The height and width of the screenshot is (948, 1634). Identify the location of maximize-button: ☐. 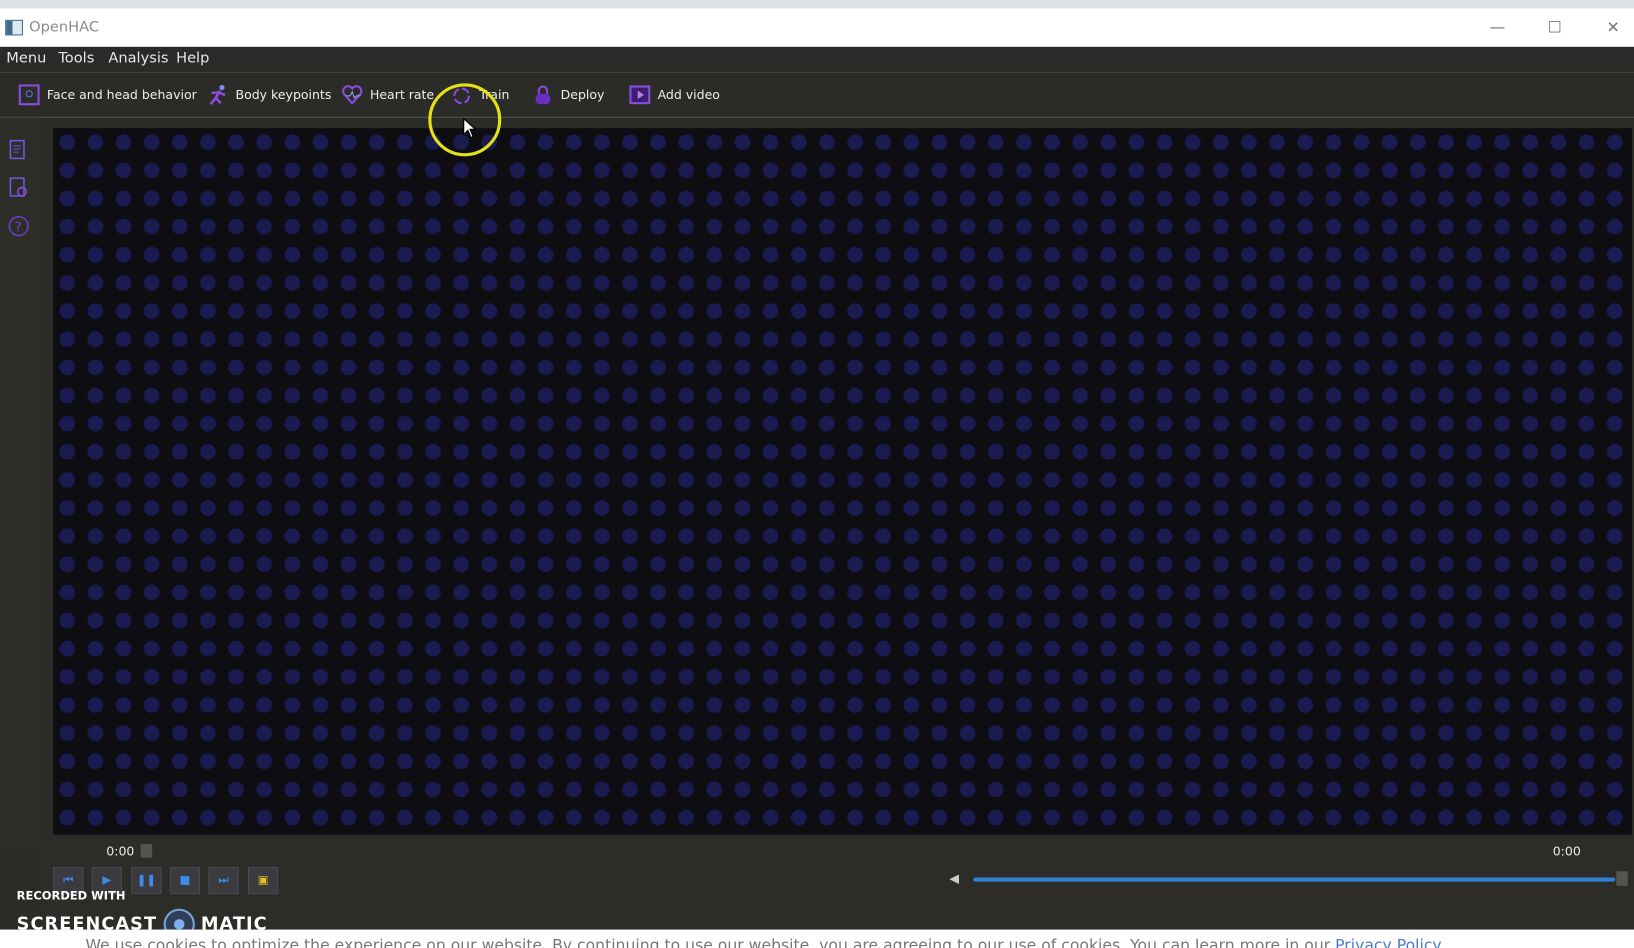
(1554, 27).